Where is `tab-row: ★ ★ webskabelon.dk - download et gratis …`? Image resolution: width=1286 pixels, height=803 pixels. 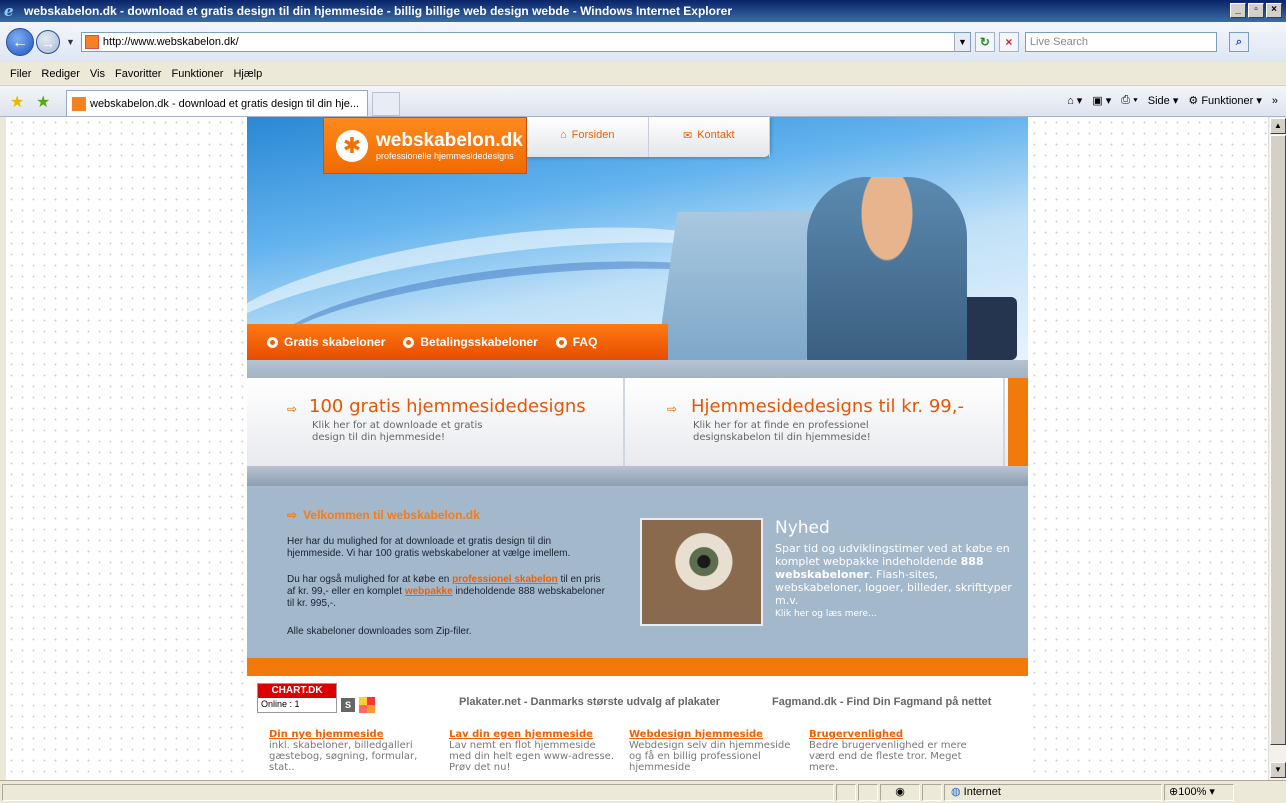
tab-row: ★ ★ webskabelon.dk - download et gratis … is located at coordinates (643, 101).